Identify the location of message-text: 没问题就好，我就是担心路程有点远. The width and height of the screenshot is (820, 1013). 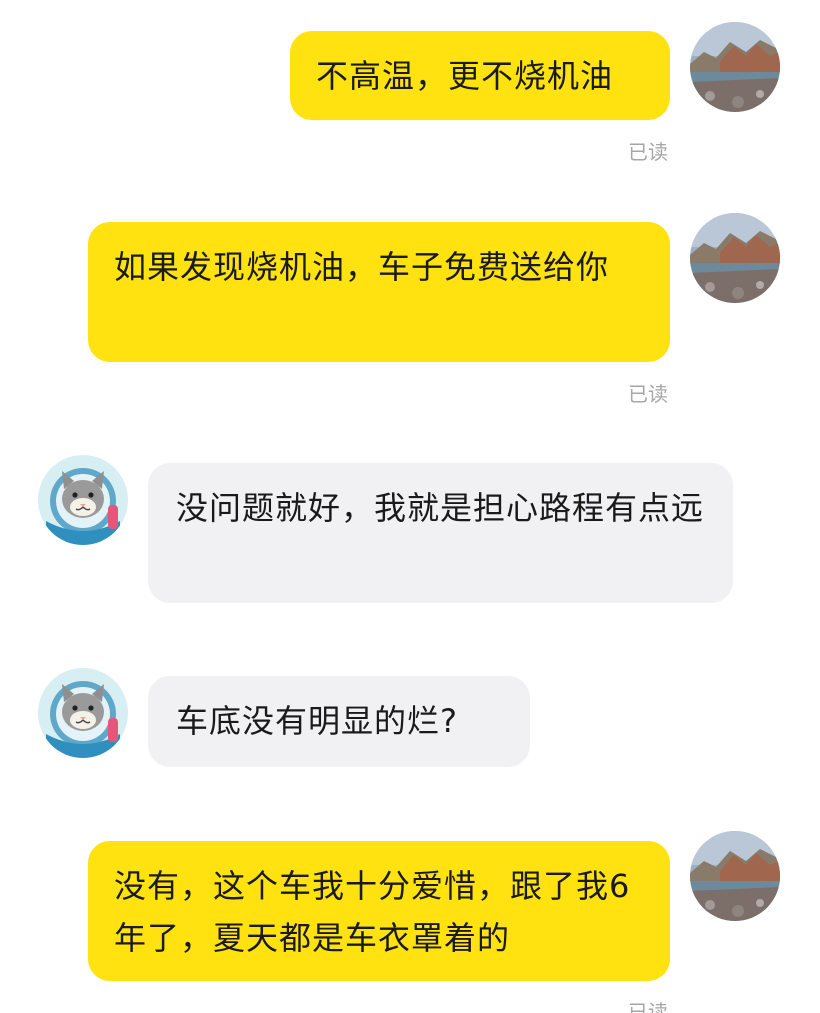
(440, 508).